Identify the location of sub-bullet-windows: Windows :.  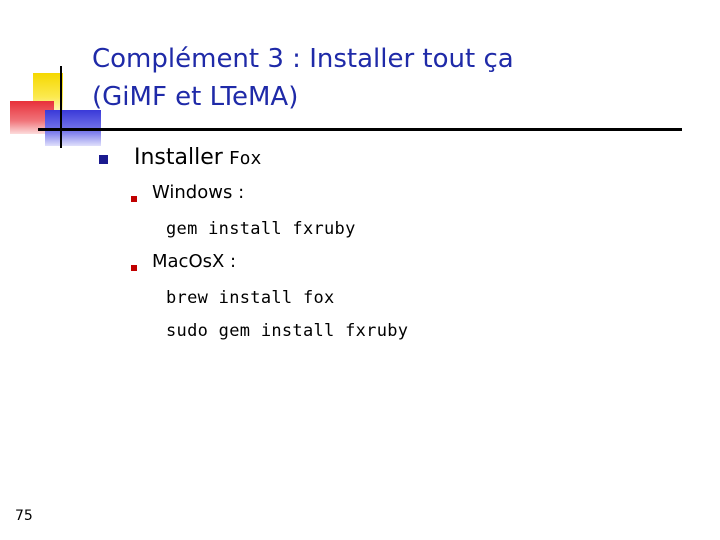
(198, 192).